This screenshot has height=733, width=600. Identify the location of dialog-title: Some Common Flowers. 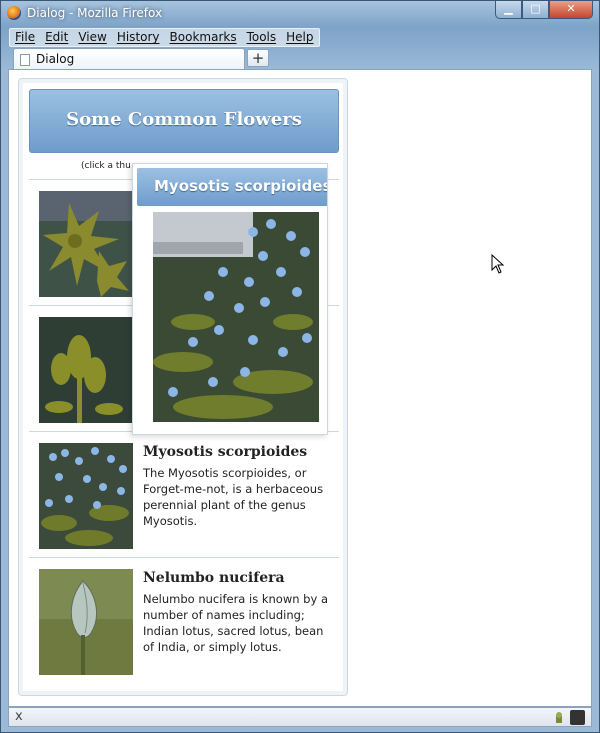
(184, 119).